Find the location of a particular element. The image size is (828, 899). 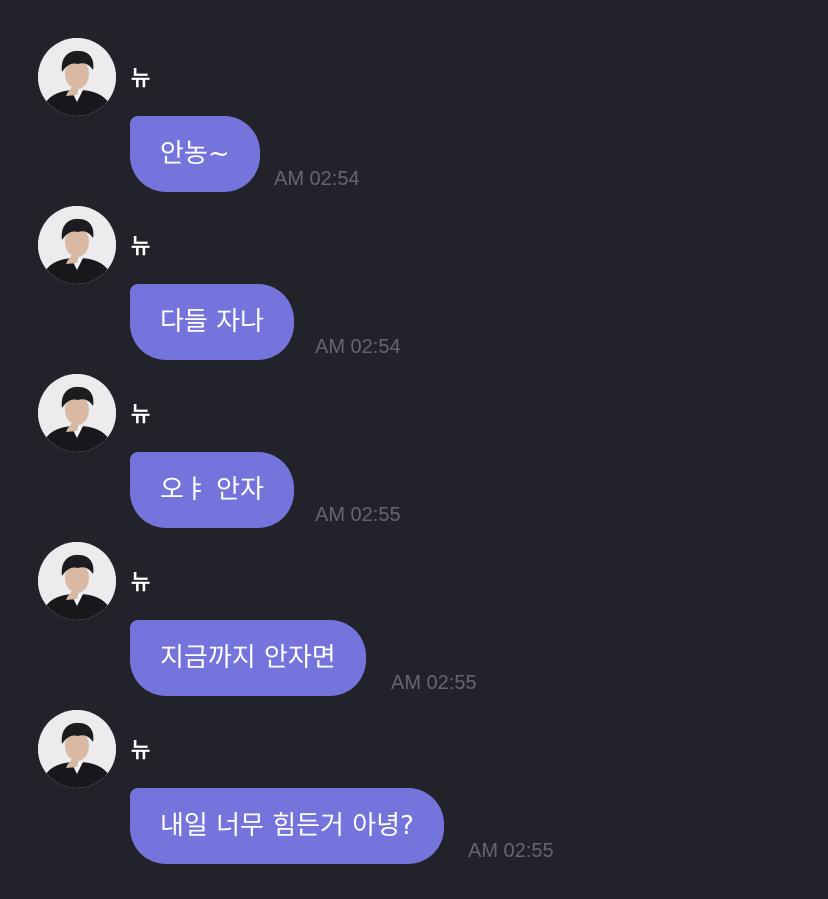

message-time: AM 02:55 is located at coordinates (511, 851).